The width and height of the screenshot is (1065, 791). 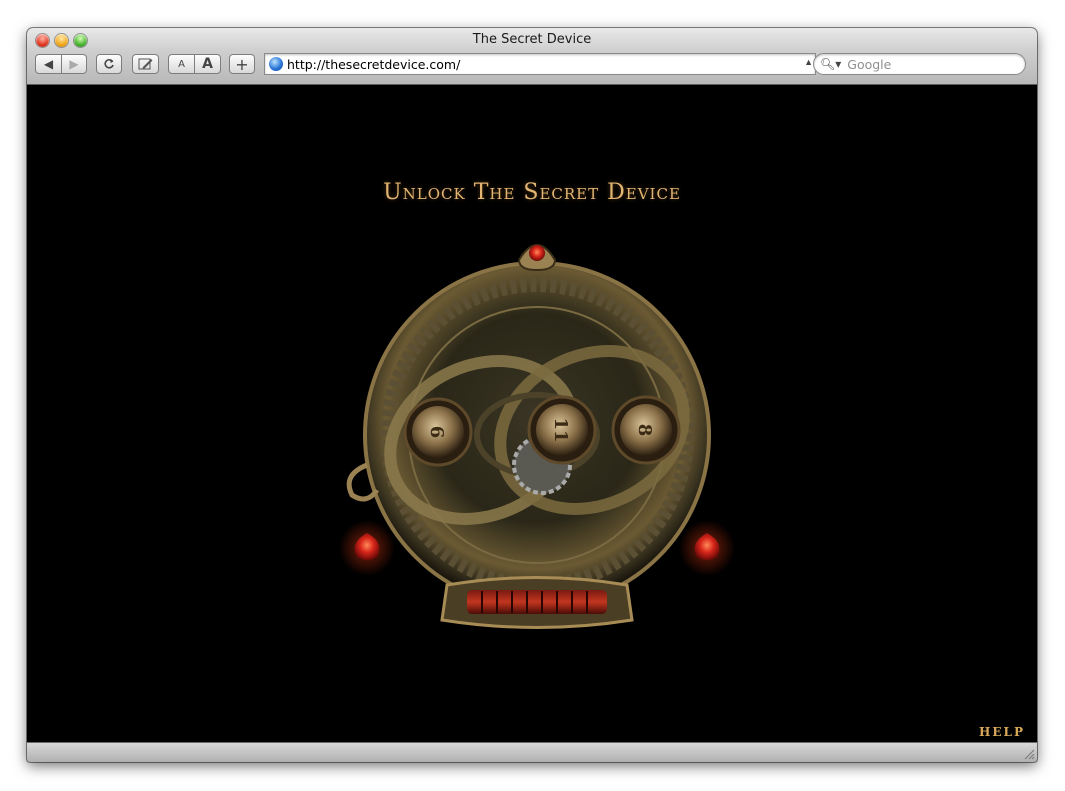 I want to click on address-bar: http://thesecretdevice.com/ ▲, so click(x=540, y=64).